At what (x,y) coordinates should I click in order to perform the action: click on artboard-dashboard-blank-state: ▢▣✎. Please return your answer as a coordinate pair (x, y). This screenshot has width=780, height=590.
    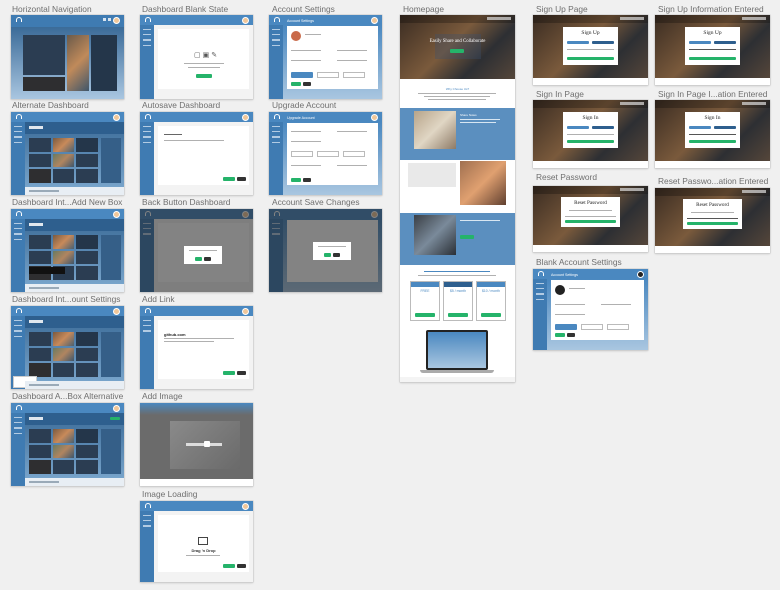
    Looking at the image, I should click on (196, 57).